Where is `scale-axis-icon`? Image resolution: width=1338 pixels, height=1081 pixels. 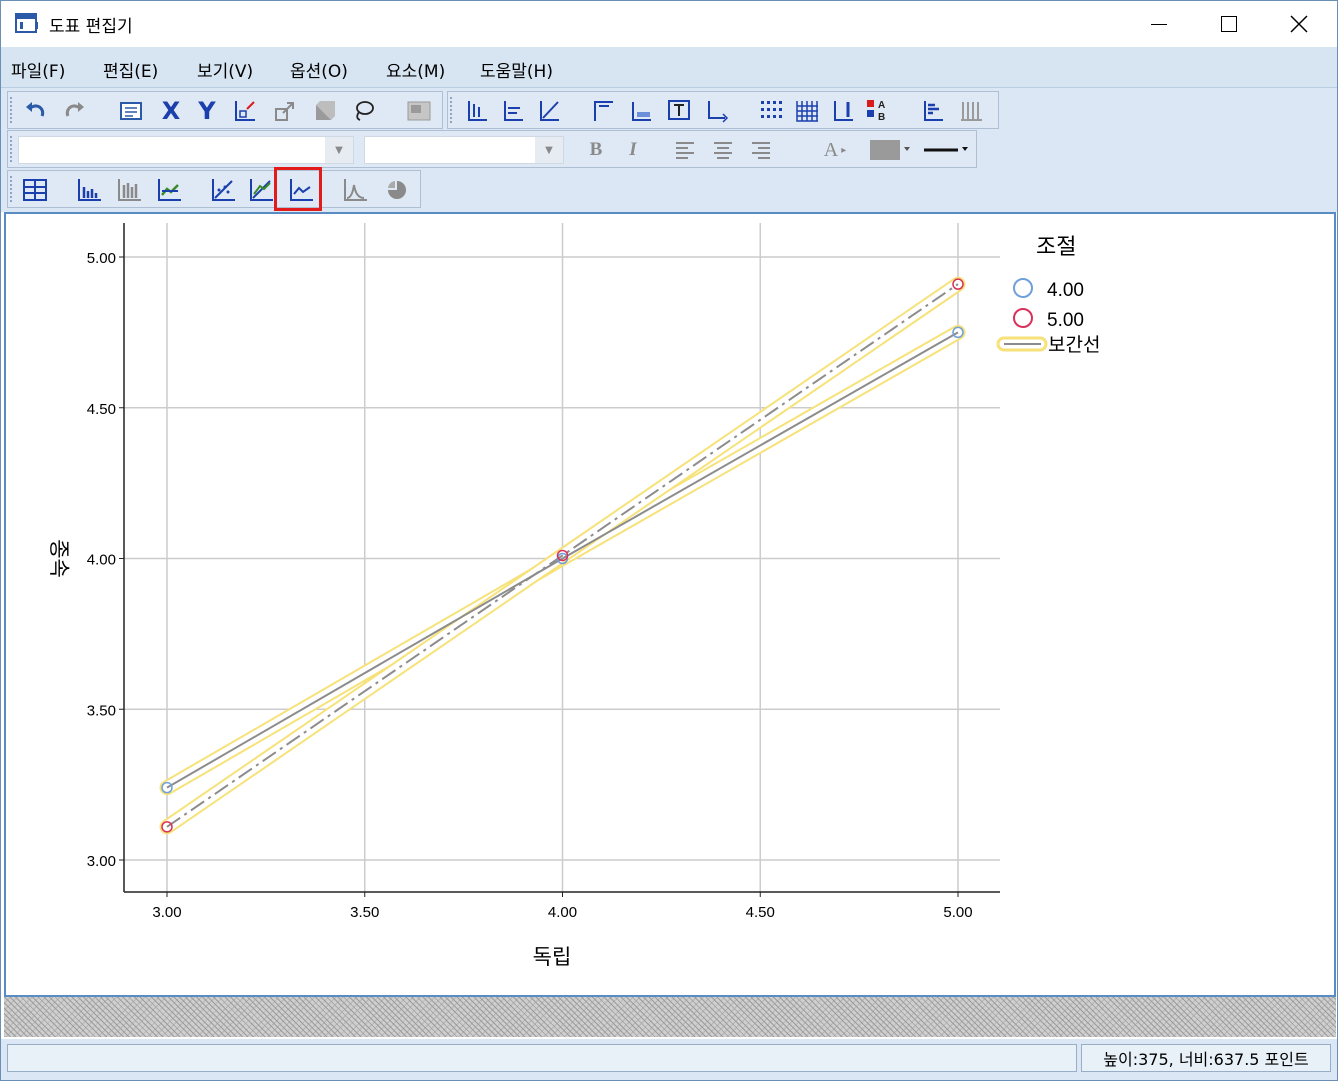 scale-axis-icon is located at coordinates (245, 111).